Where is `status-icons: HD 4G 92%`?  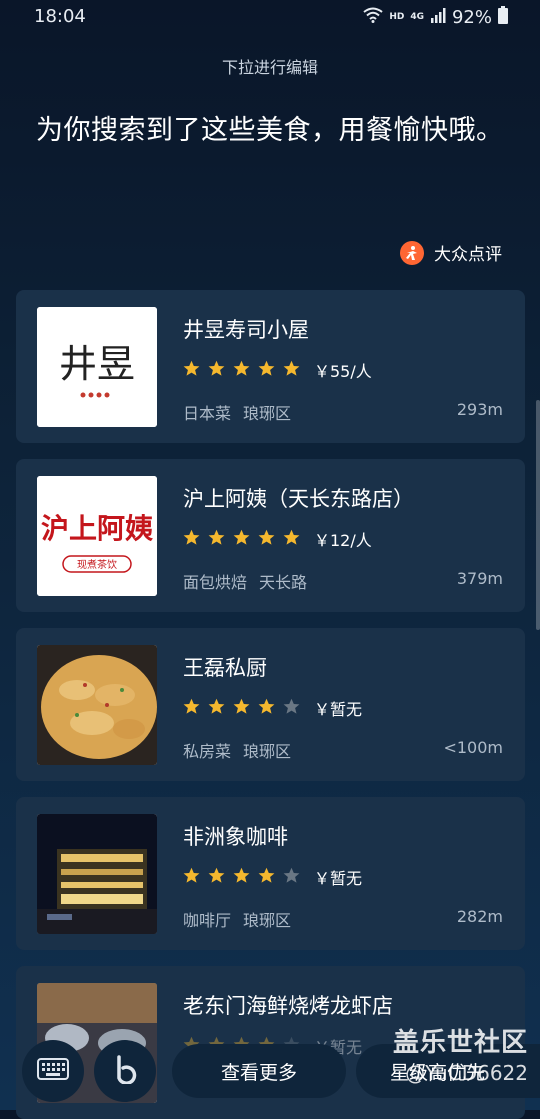
status-icons: HD 4G 92% is located at coordinates (435, 17).